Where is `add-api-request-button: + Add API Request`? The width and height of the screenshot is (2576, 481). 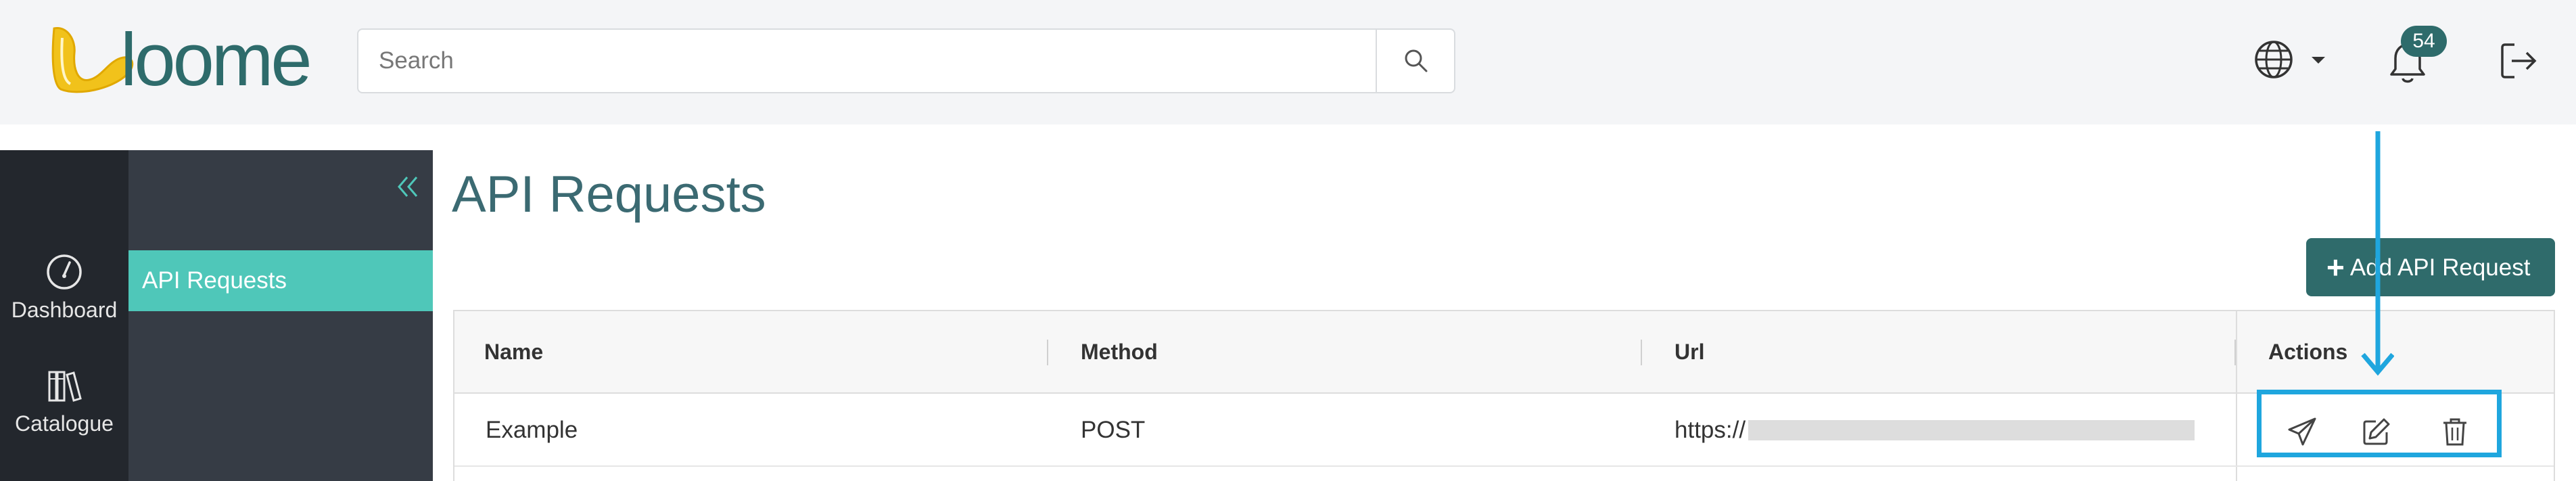 add-api-request-button: + Add API Request is located at coordinates (2430, 267).